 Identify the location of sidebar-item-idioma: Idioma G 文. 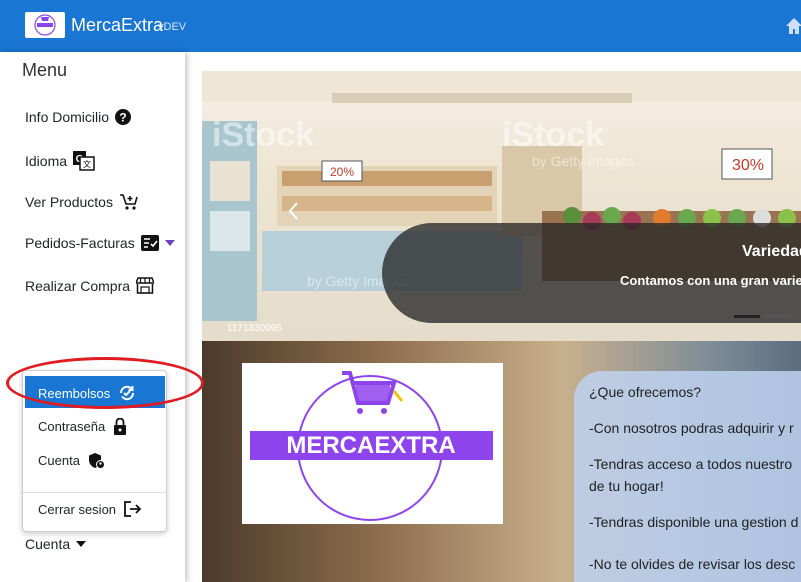
(60, 161).